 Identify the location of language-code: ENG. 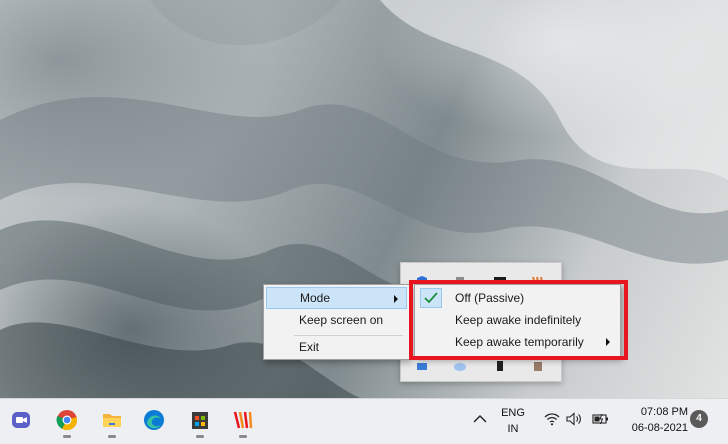
(513, 413).